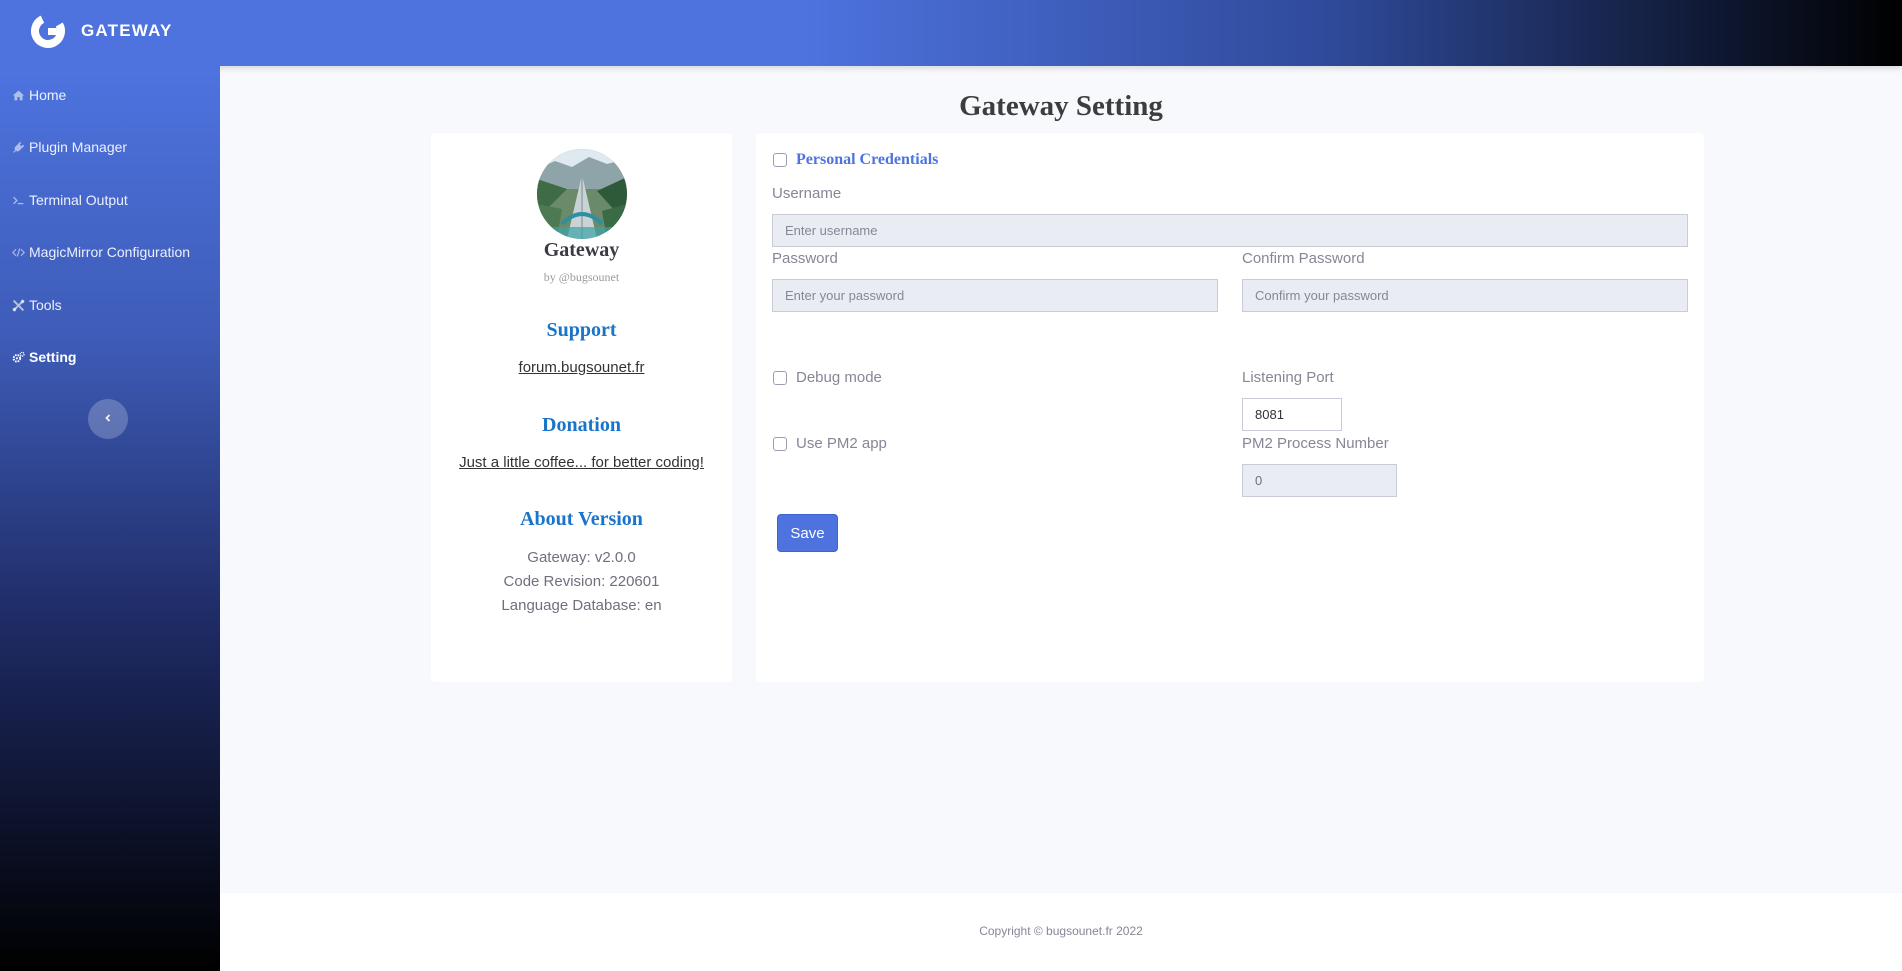 This screenshot has height=971, width=1902. What do you see at coordinates (581, 605) in the screenshot?
I see `language-text: Language Database: en` at bounding box center [581, 605].